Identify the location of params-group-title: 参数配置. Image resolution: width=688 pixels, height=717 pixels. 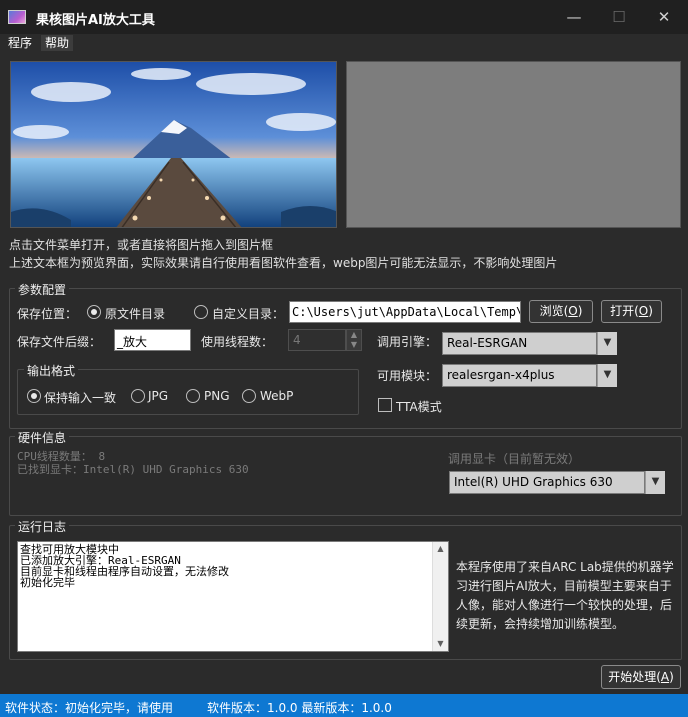
(42, 289).